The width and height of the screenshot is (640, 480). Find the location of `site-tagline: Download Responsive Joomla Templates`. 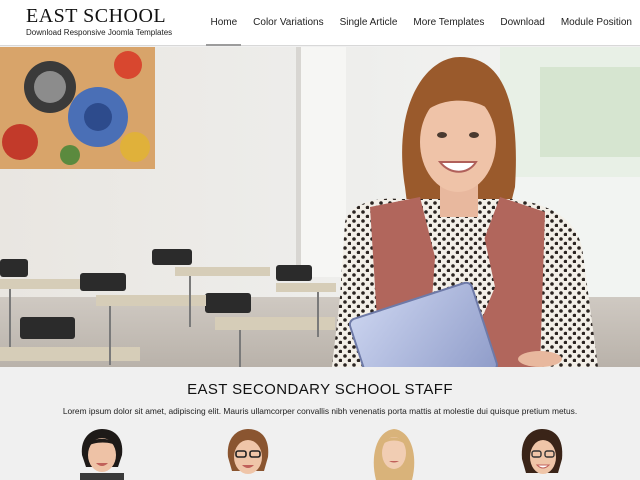

site-tagline: Download Responsive Joomla Templates is located at coordinates (99, 32).